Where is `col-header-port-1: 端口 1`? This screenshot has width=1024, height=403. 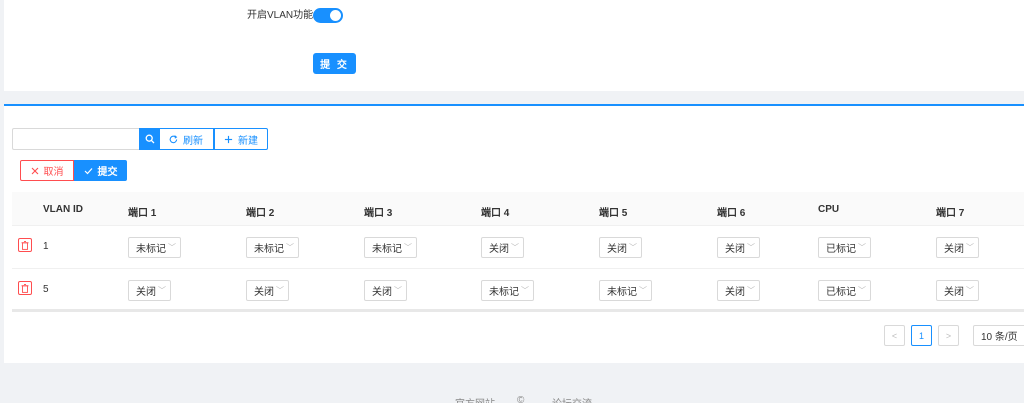 col-header-port-1: 端口 1 is located at coordinates (142, 213).